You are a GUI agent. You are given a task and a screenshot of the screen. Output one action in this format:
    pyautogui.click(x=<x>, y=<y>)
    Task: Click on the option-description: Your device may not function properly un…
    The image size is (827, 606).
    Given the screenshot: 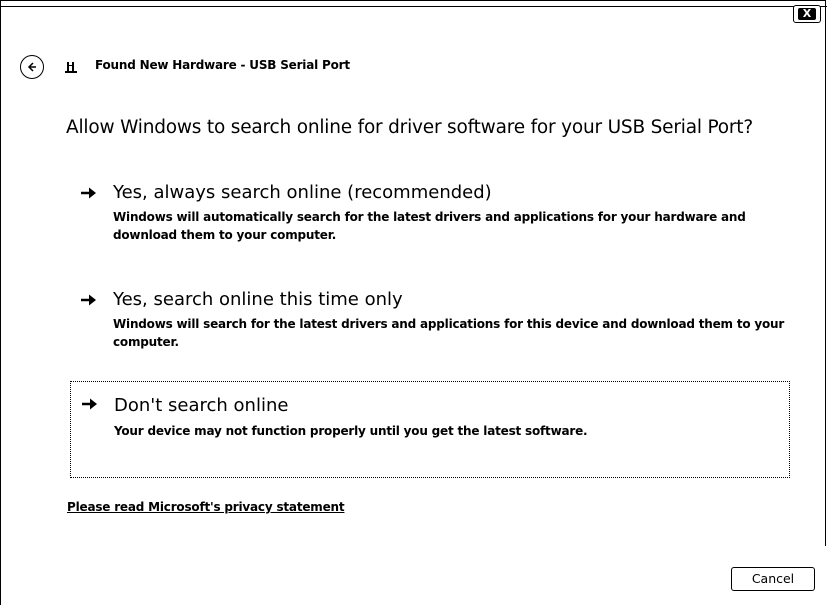 What is the action you would take?
    pyautogui.click(x=351, y=431)
    